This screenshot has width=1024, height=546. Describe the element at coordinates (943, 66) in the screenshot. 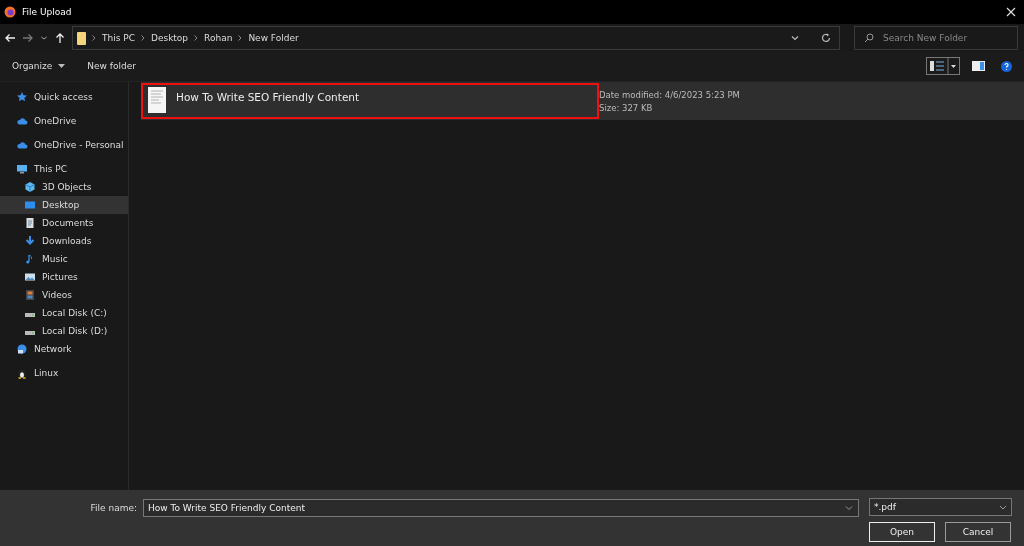

I see `view-options-icon` at that location.